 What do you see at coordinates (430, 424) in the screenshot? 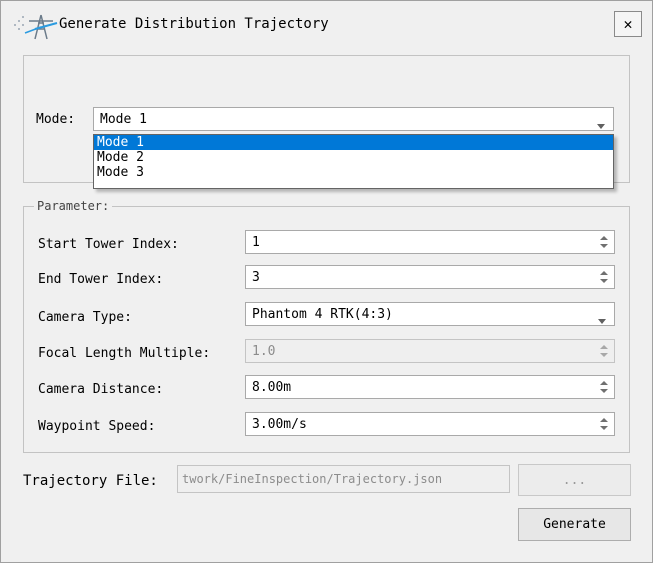
I see `waypoint-speed-spinbox: 3.00m/s` at bounding box center [430, 424].